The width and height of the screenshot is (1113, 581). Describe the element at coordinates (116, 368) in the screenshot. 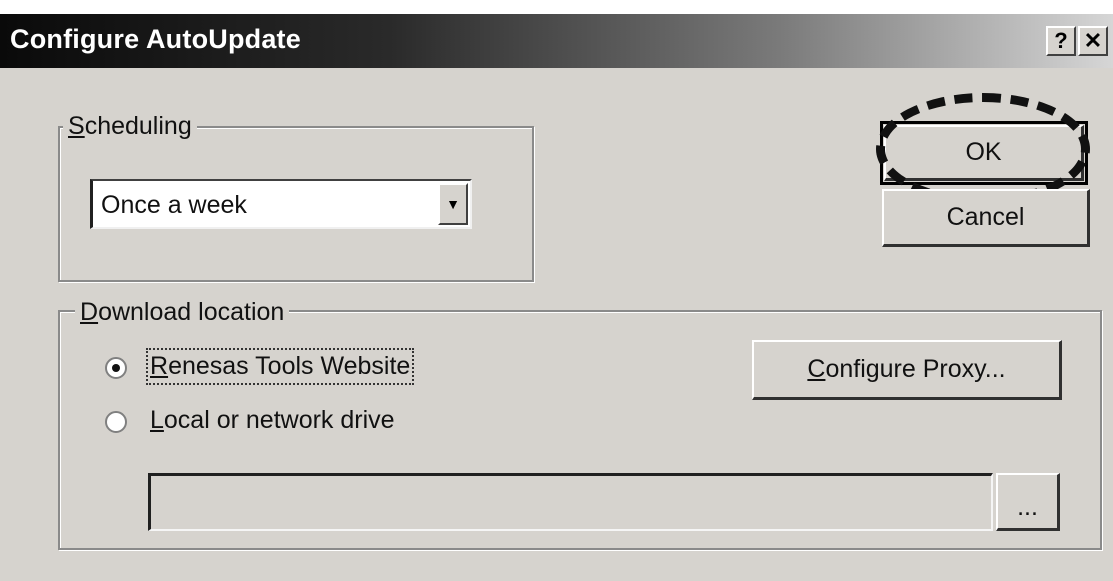

I see `radio-renesas-website` at that location.